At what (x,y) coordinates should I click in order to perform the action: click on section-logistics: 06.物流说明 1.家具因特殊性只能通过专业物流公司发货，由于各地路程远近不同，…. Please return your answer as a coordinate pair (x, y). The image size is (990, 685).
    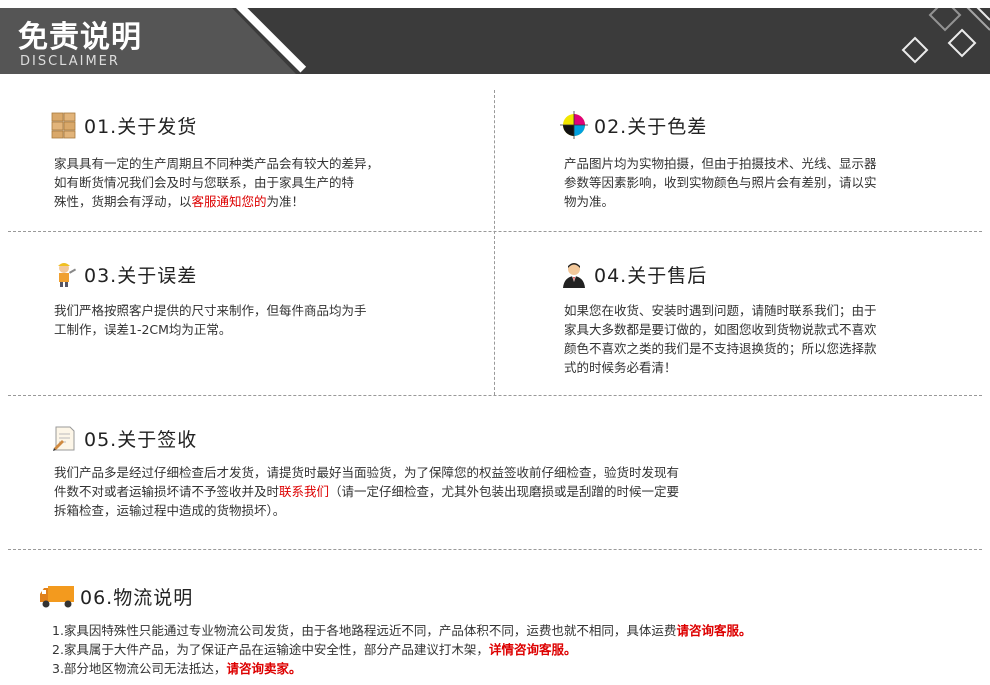
    Looking at the image, I should click on (503, 629).